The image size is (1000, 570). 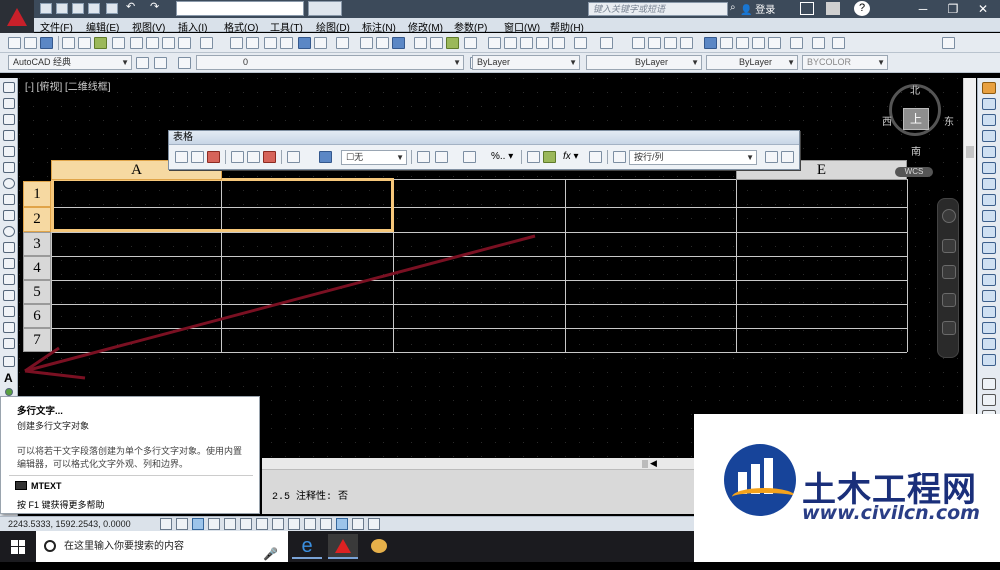 What do you see at coordinates (102, 26) in the screenshot?
I see `menu-edit: 编辑(E)` at bounding box center [102, 26].